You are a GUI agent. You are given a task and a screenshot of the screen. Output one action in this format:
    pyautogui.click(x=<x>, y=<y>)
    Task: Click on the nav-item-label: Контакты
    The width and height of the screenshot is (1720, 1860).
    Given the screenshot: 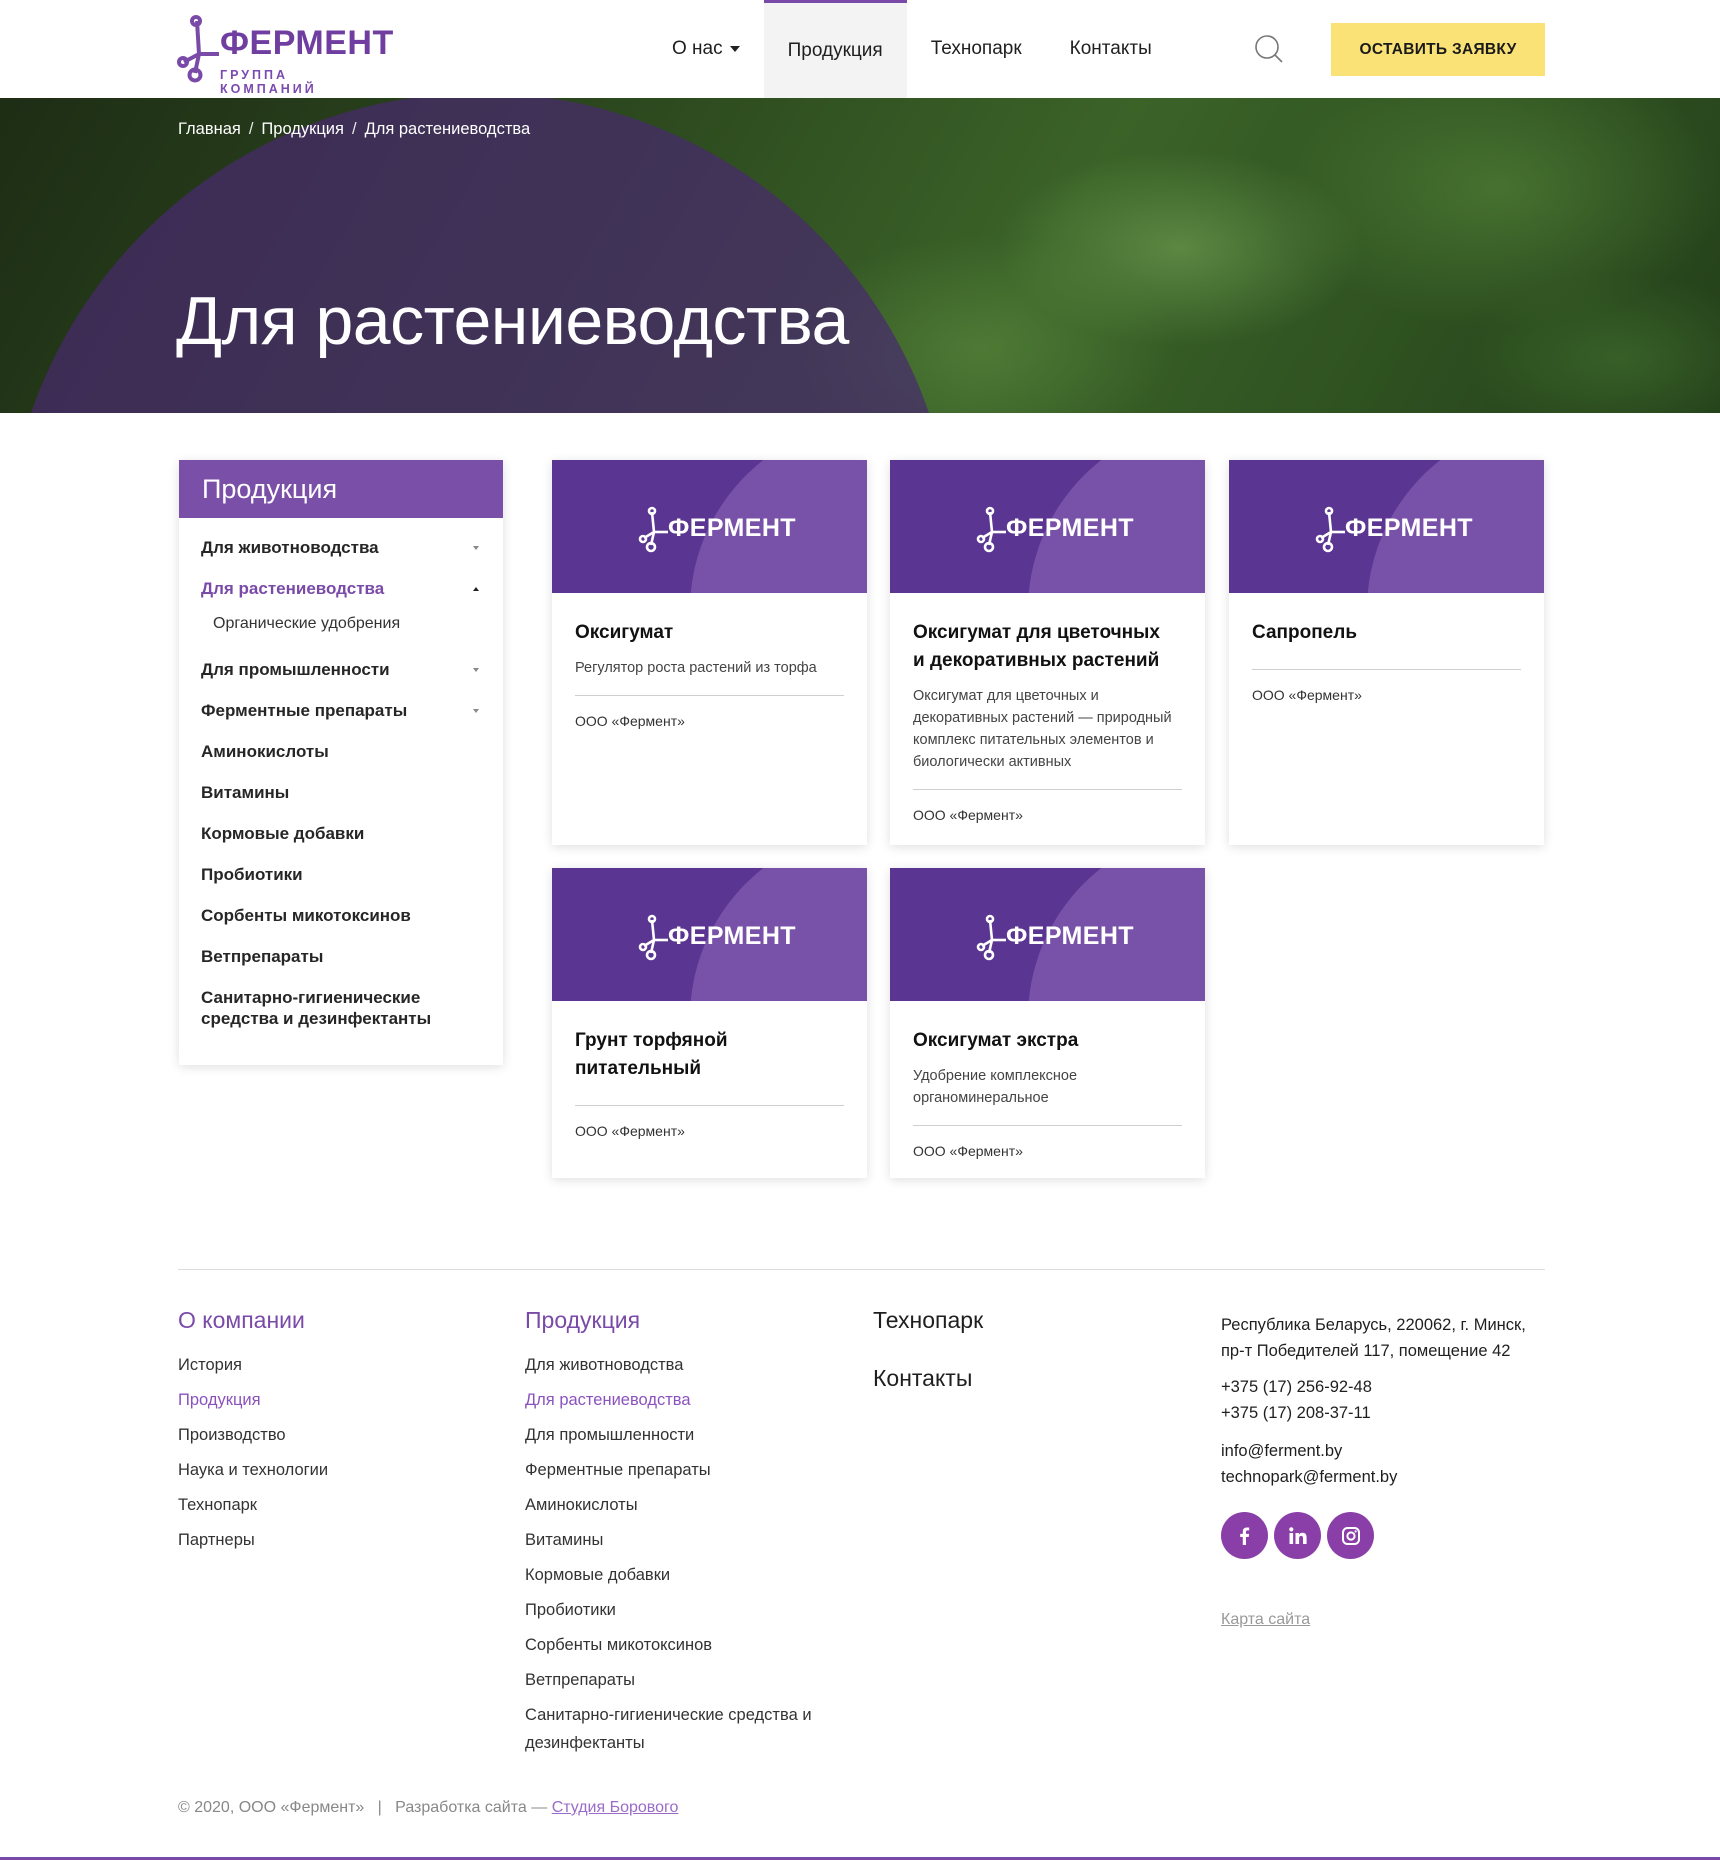 What is the action you would take?
    pyautogui.click(x=1110, y=48)
    